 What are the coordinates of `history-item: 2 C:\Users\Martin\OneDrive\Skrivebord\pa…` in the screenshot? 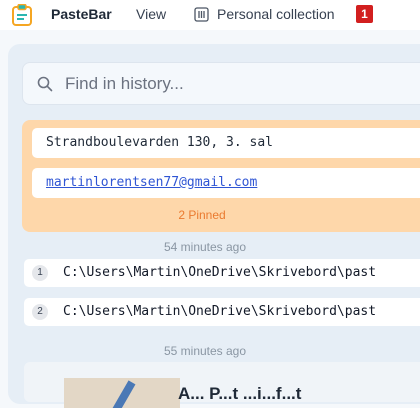 It's located at (222, 312).